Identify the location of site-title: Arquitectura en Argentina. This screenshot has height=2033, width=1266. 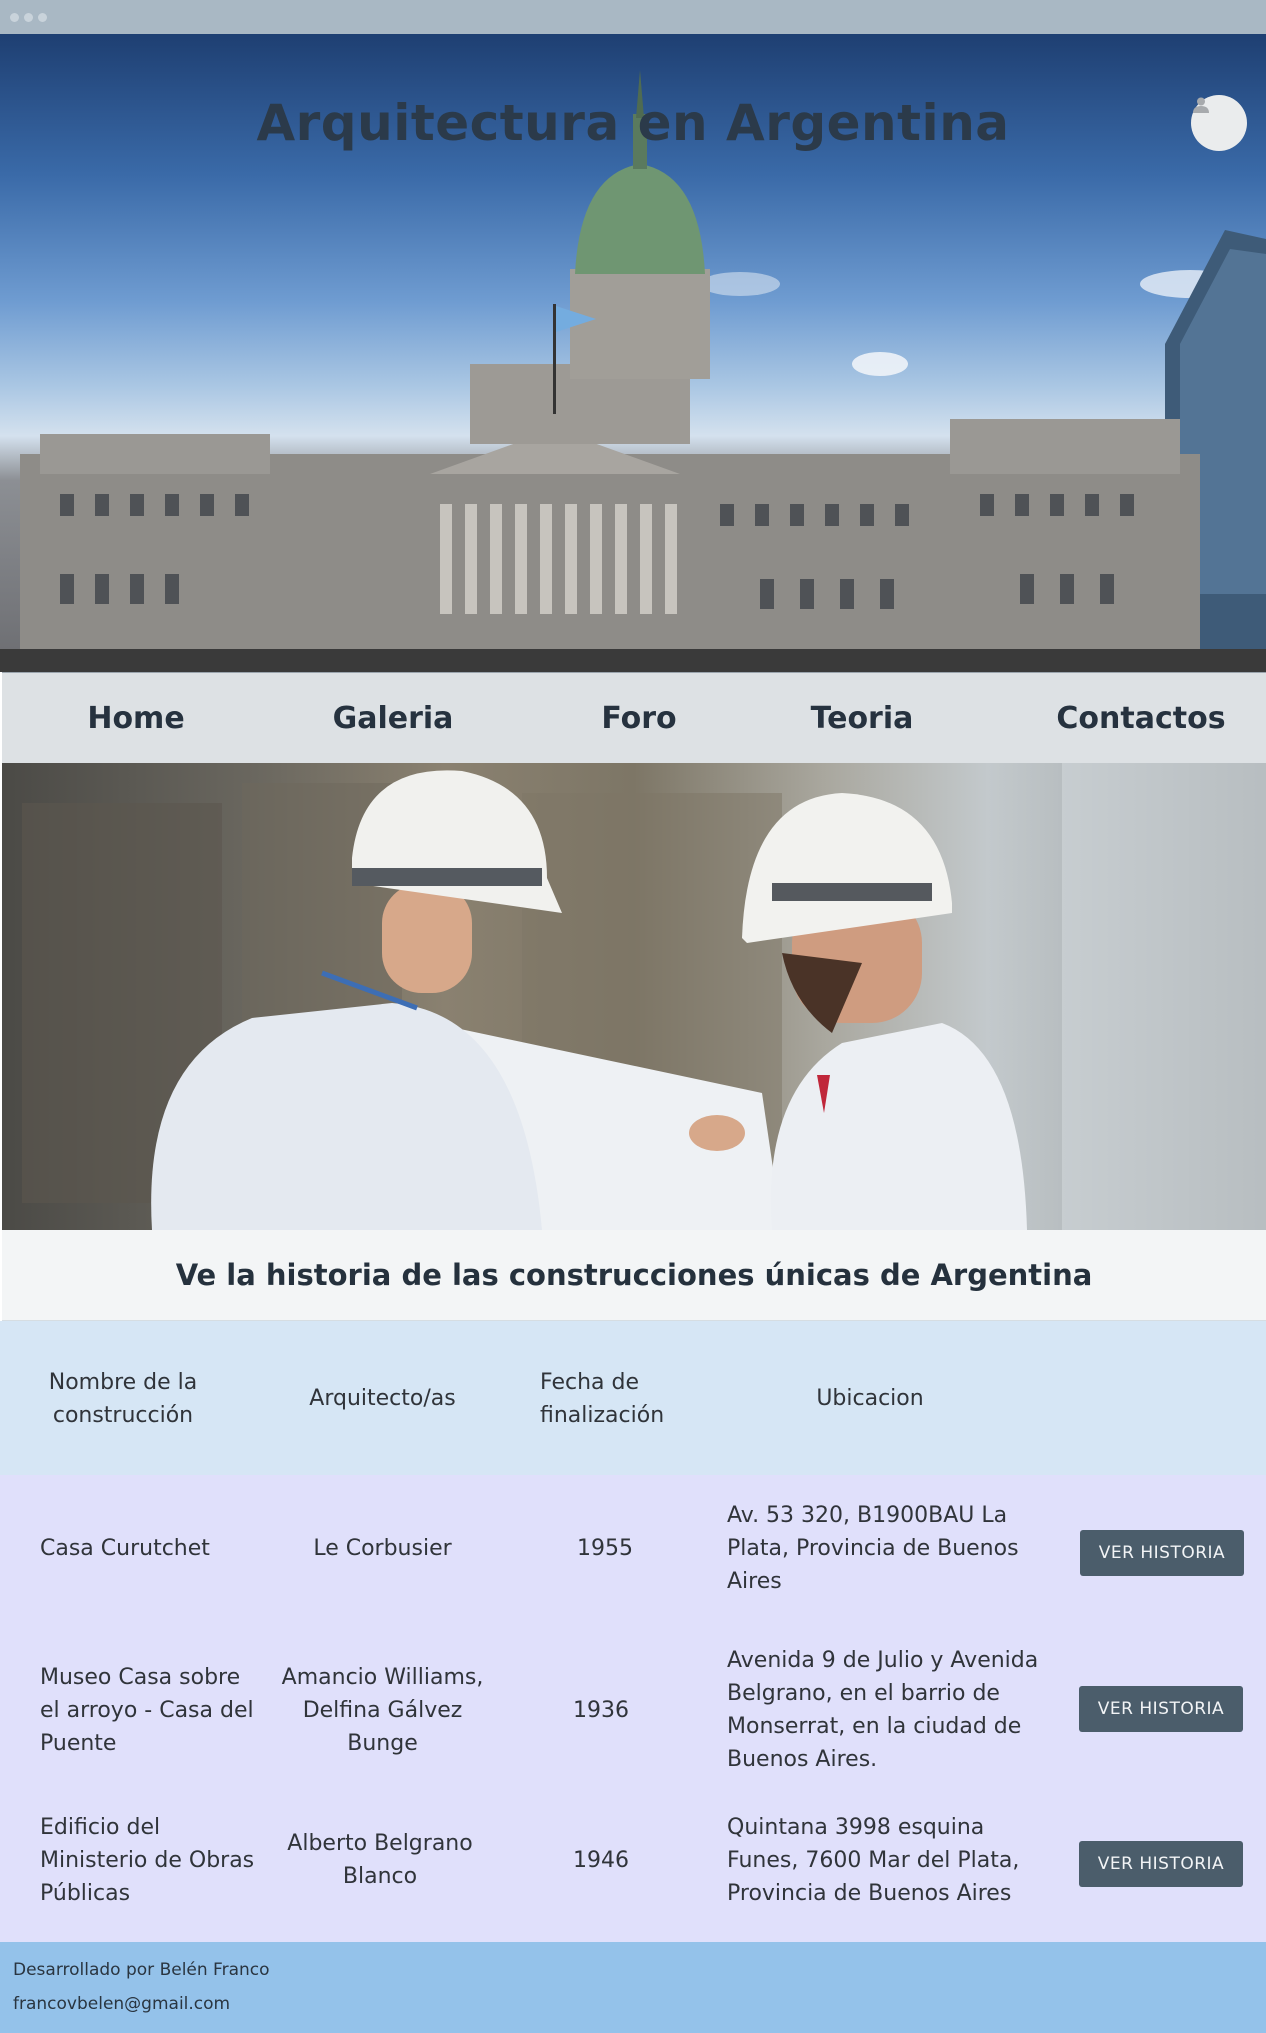
(633, 123).